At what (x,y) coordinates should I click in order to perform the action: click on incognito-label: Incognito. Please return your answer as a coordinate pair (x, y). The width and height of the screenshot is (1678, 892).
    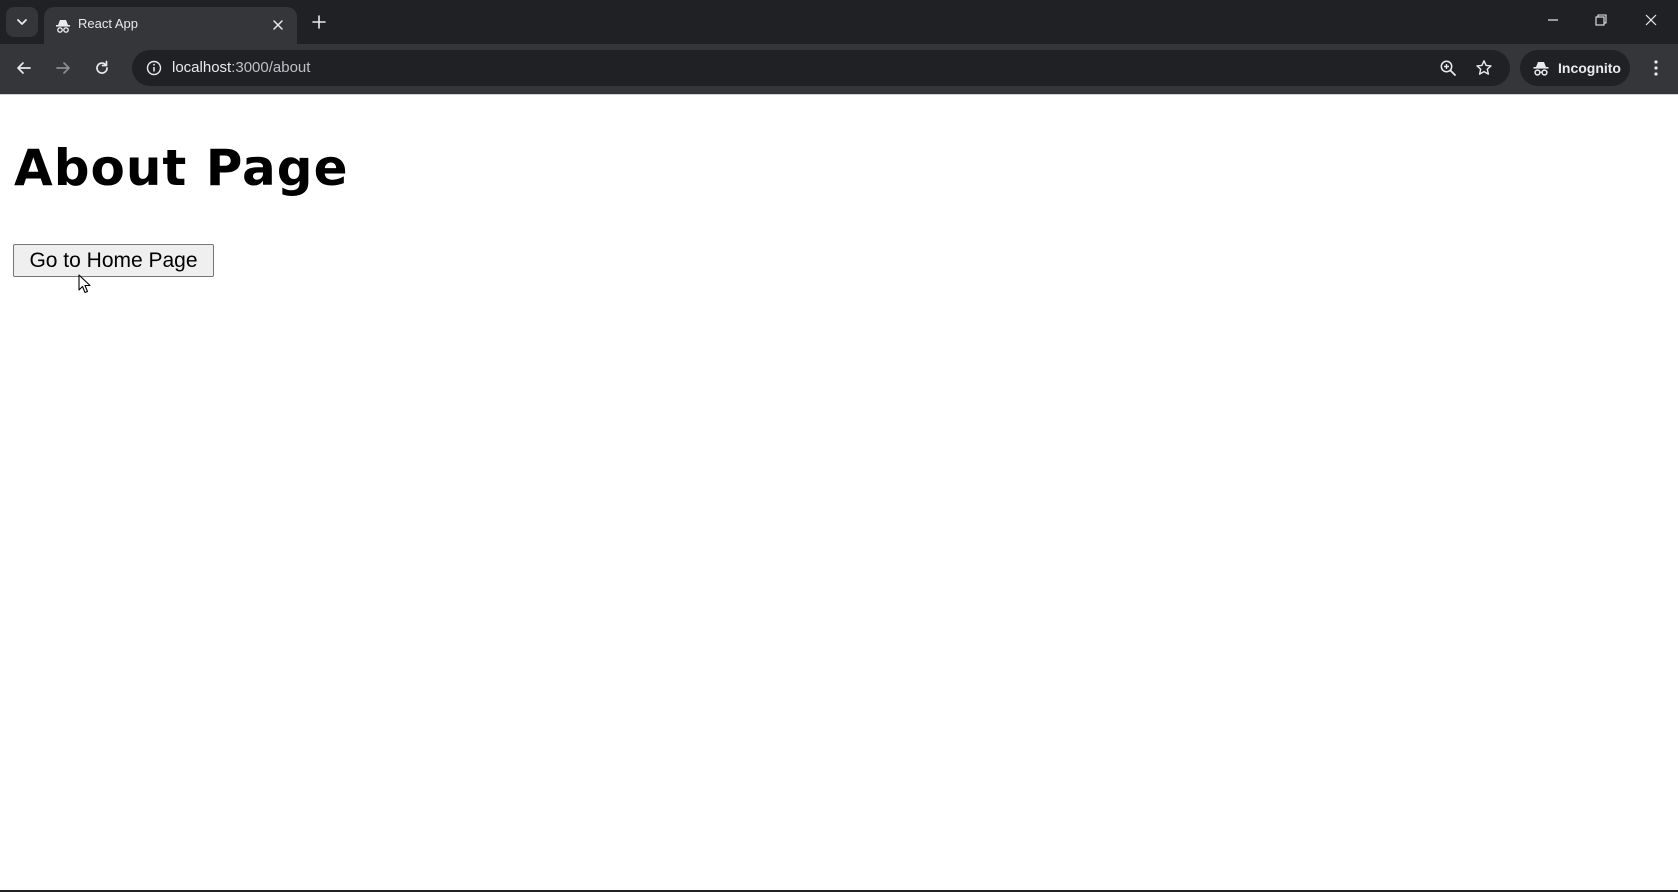
    Looking at the image, I should click on (1589, 68).